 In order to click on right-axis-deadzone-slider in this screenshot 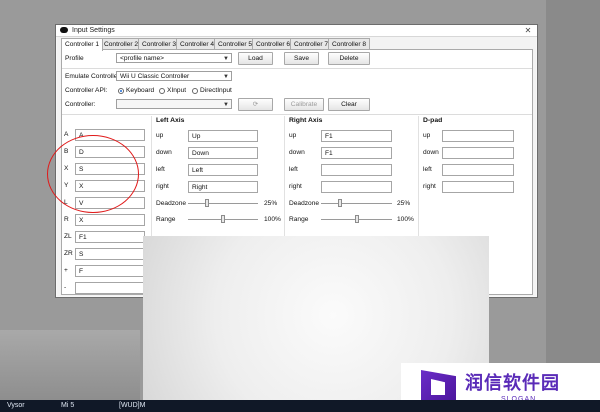, I will do `click(356, 203)`.